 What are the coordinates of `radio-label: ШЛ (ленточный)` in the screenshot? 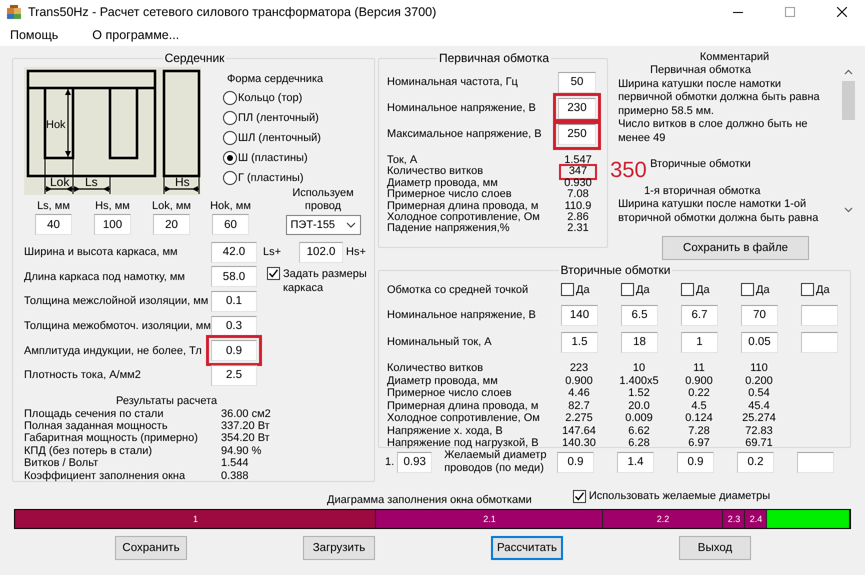 It's located at (279, 138).